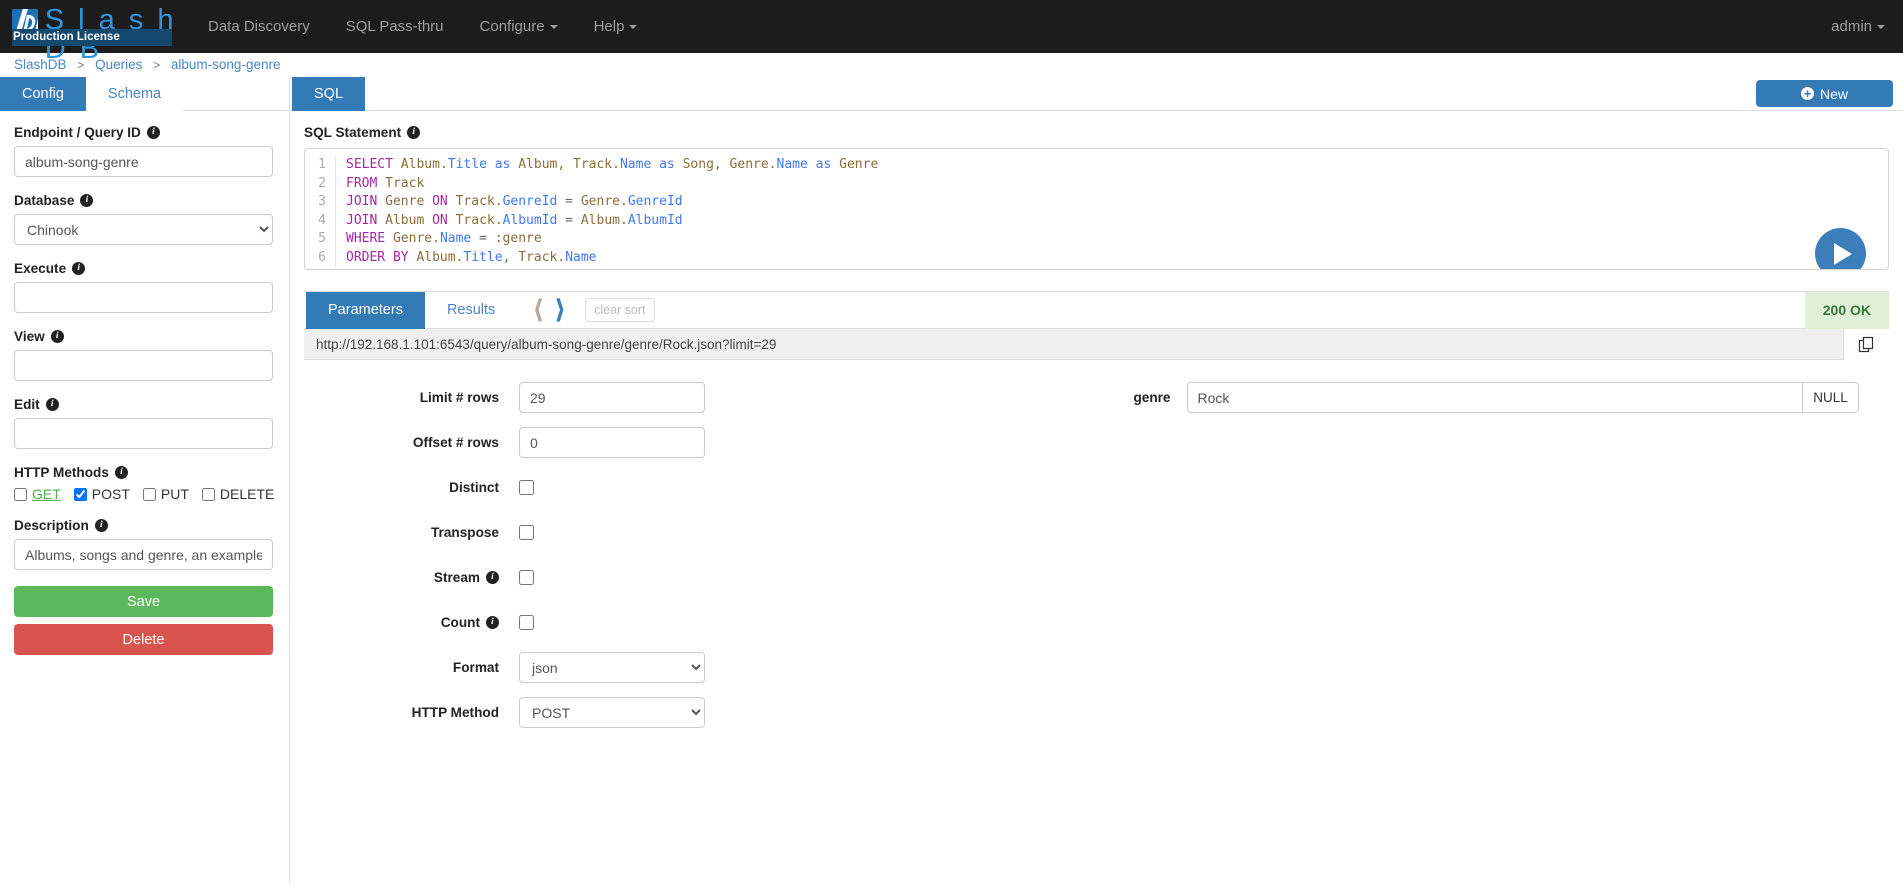 Image resolution: width=1903 pixels, height=884 pixels. Describe the element at coordinates (143, 433) in the screenshot. I see `edit-input` at that location.